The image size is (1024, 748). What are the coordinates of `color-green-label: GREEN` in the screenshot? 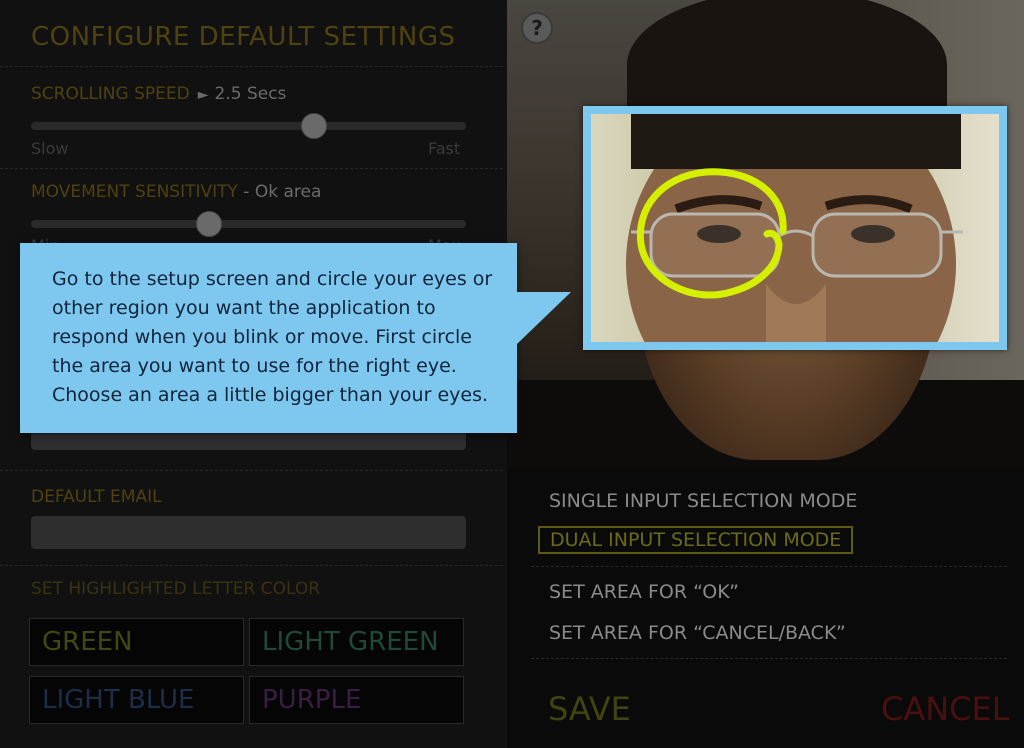 It's located at (87, 642).